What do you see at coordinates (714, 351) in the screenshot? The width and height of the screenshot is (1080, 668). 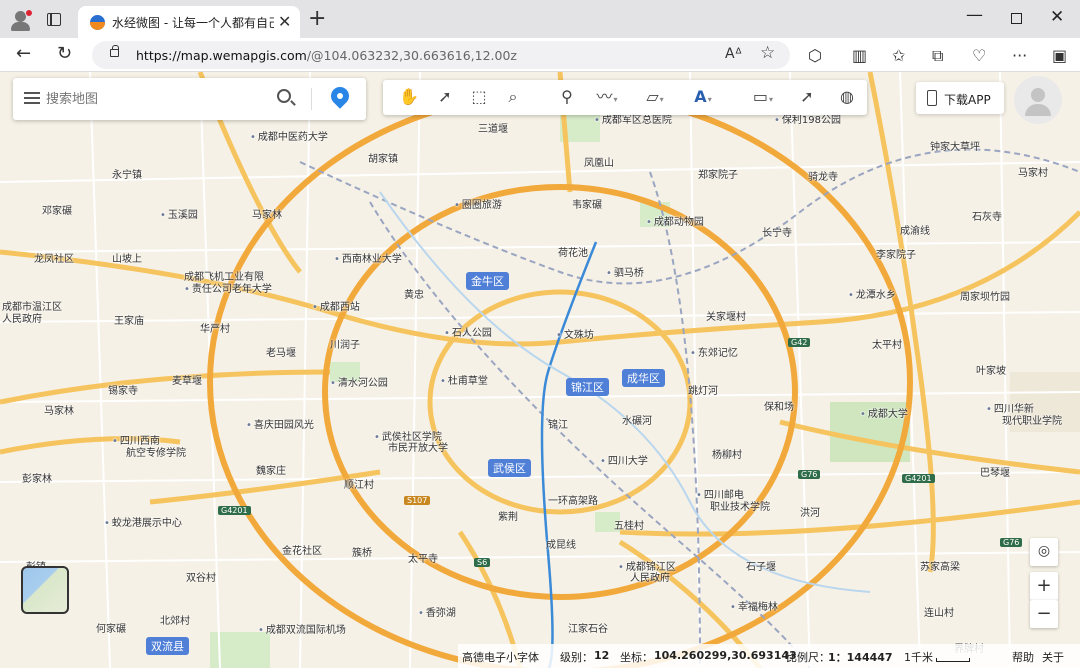 I see `map-label: 东郊记忆` at bounding box center [714, 351].